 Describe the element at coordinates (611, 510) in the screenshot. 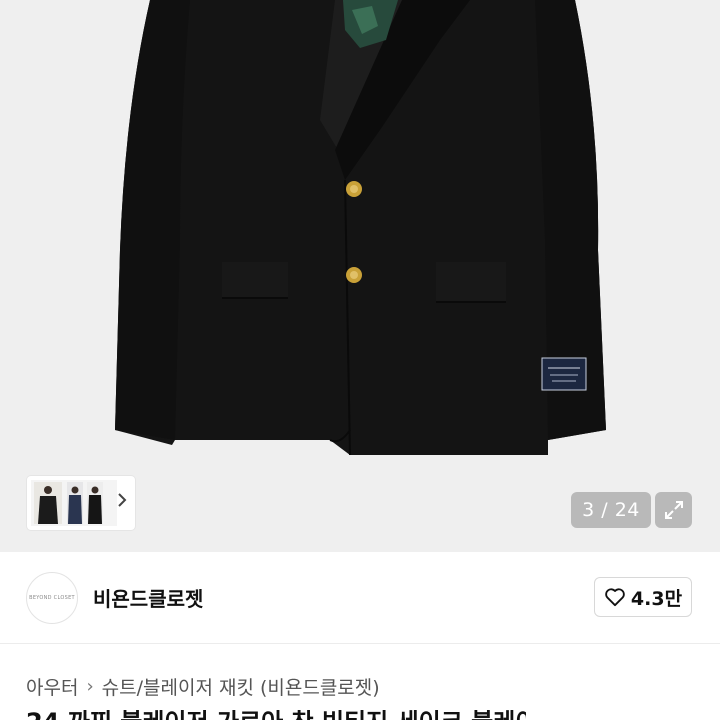

I see `image-counter: 3 / 24` at that location.